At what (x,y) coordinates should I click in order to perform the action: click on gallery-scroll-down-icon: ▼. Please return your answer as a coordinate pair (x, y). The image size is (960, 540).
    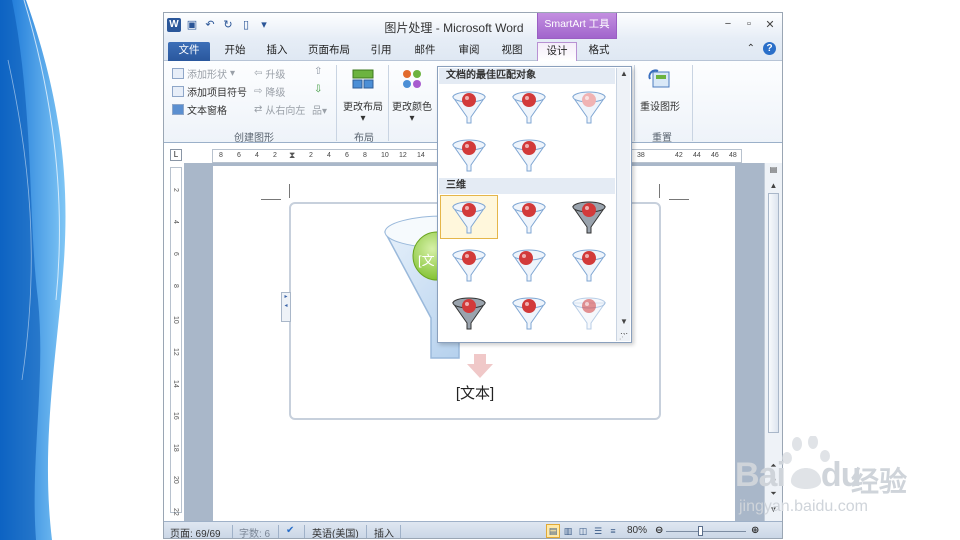
    Looking at the image, I should click on (624, 322).